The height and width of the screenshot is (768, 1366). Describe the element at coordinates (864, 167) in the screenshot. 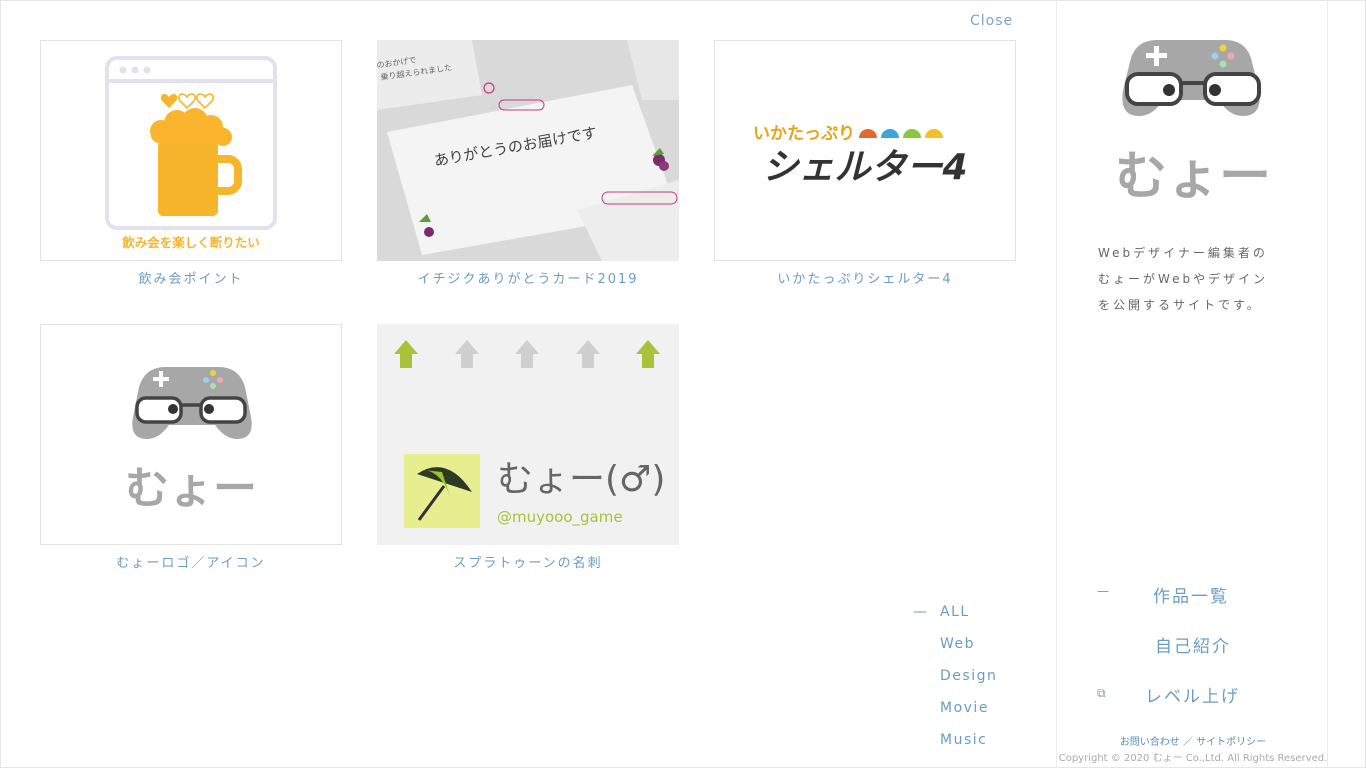

I see `thumb-title: シェルター4` at that location.